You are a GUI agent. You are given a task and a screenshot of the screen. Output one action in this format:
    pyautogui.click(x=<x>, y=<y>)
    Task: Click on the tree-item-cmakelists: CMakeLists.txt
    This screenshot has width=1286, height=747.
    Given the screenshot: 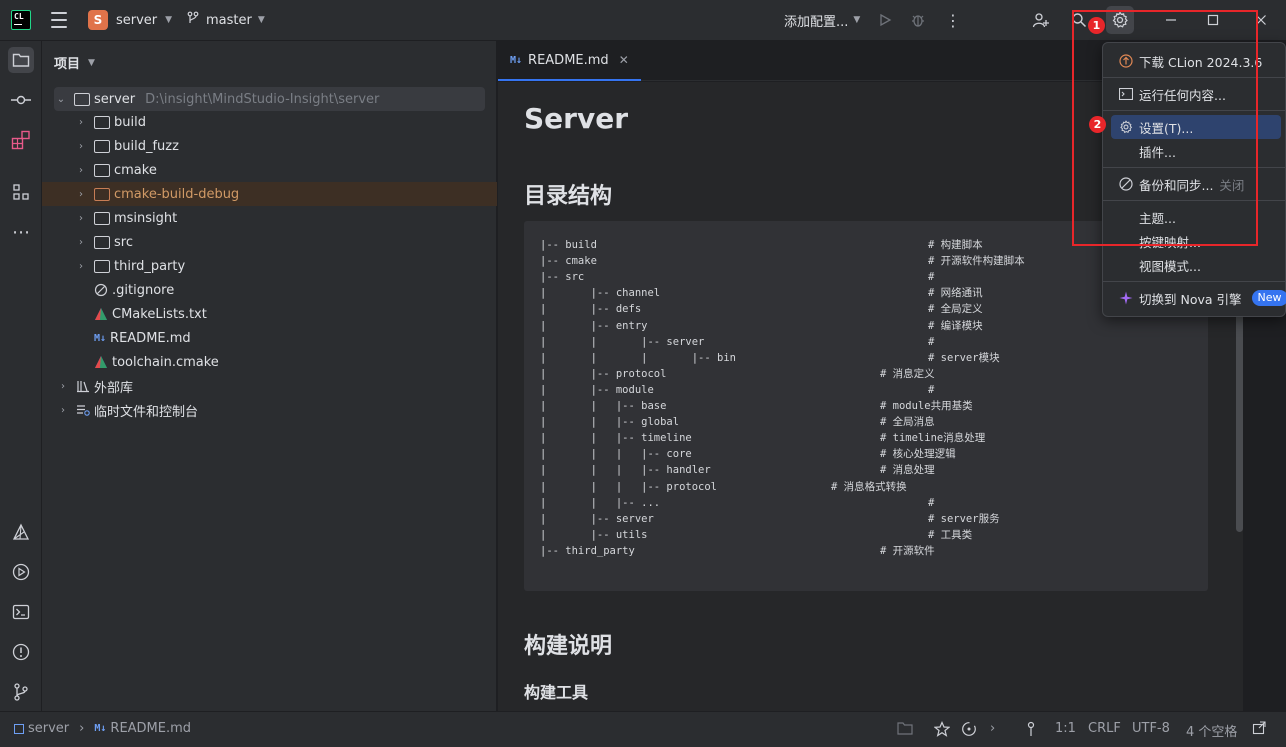 What is the action you would take?
    pyautogui.click(x=269, y=314)
    